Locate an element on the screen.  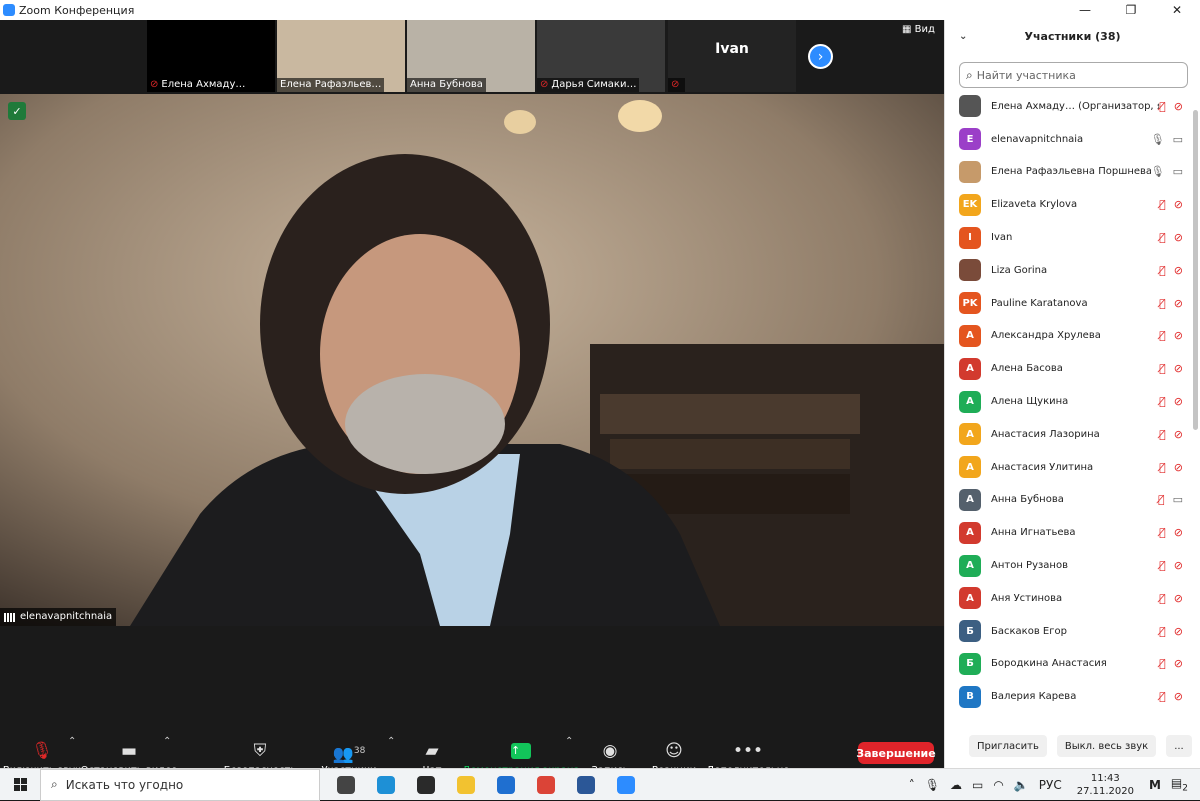
participant-name: Анастасия Лазорина is located at coordinates (1045, 434).